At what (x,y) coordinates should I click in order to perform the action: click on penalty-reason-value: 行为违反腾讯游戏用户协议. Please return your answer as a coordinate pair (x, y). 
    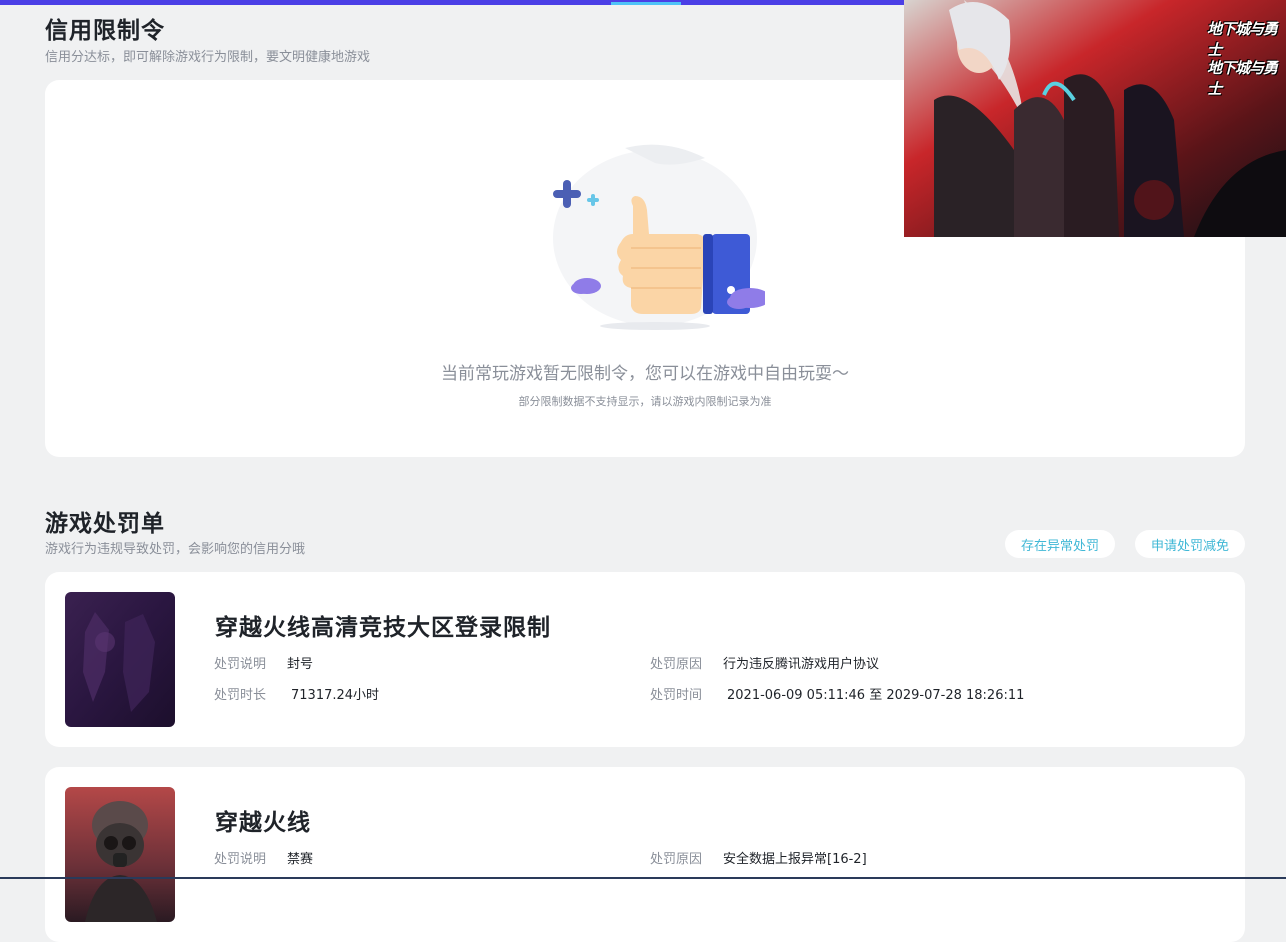
    Looking at the image, I should click on (801, 664).